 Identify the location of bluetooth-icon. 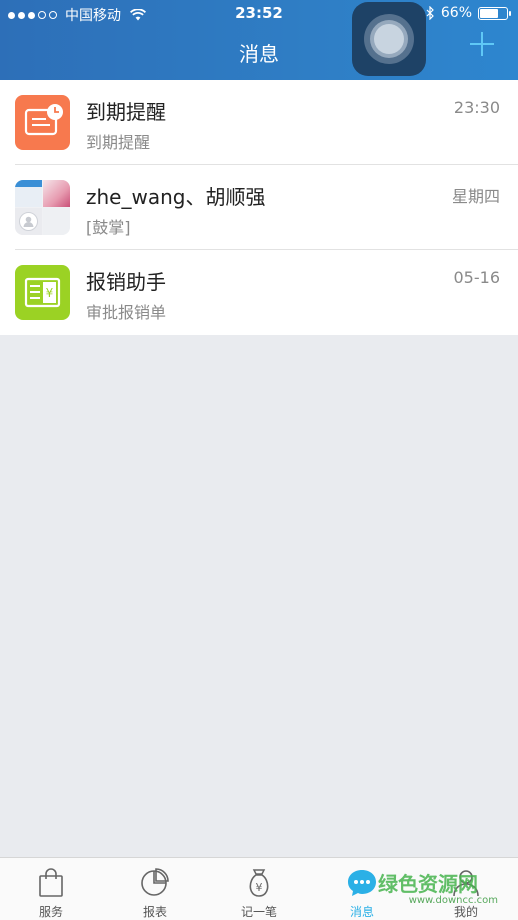
(430, 13).